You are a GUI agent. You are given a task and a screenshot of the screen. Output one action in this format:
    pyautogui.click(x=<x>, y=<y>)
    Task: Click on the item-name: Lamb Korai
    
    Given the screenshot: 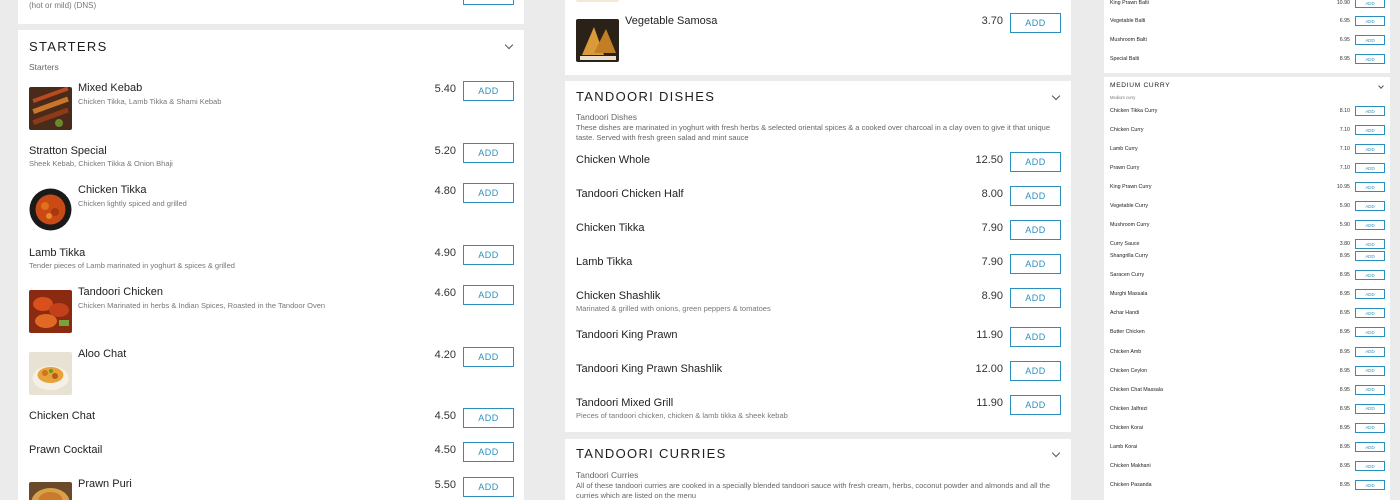 What is the action you would take?
    pyautogui.click(x=1124, y=447)
    